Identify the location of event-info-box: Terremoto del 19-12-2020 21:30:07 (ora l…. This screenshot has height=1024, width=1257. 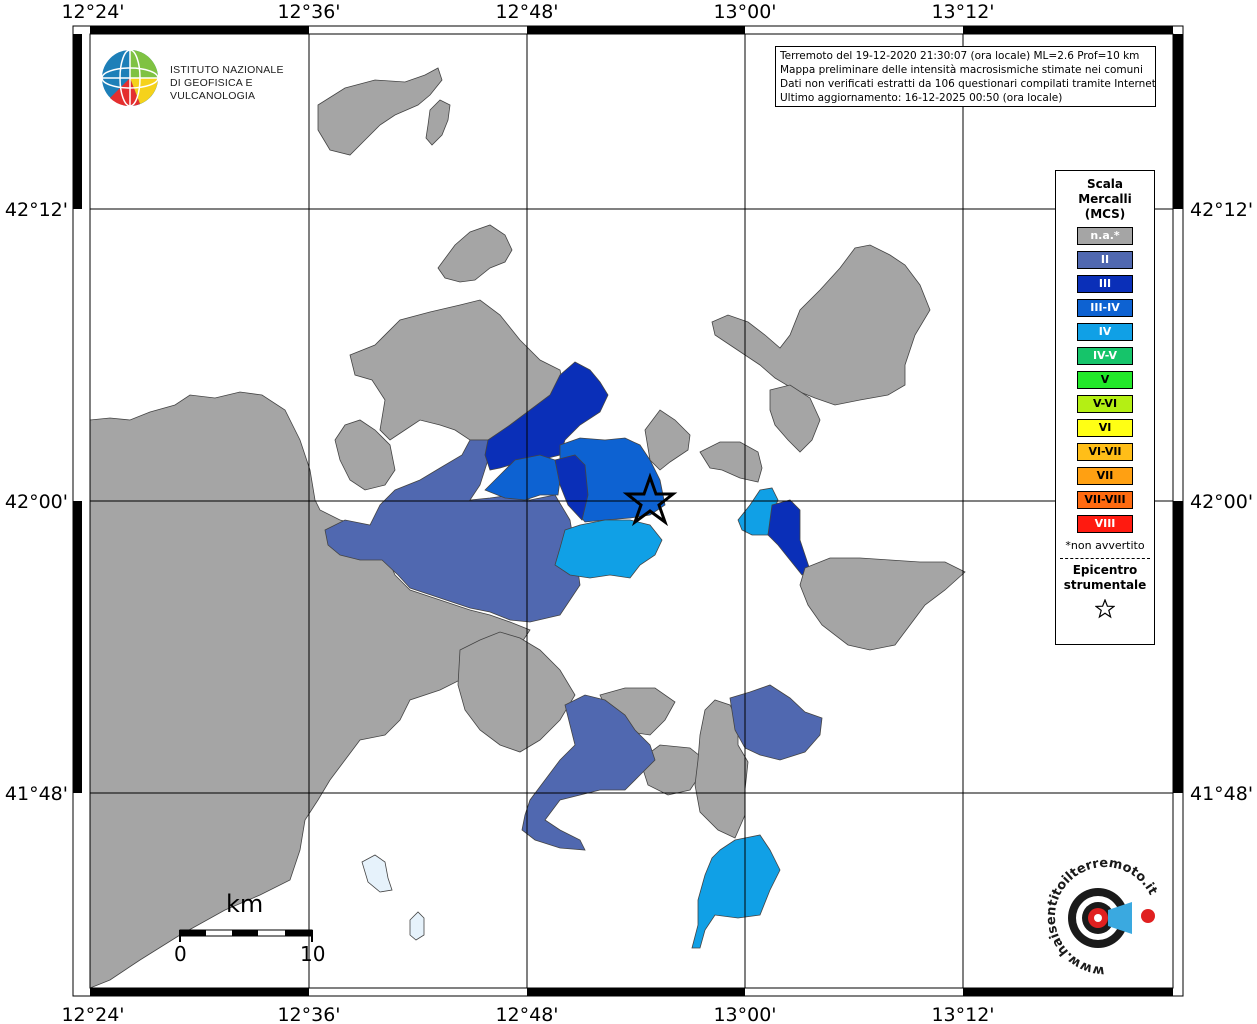
(965, 76).